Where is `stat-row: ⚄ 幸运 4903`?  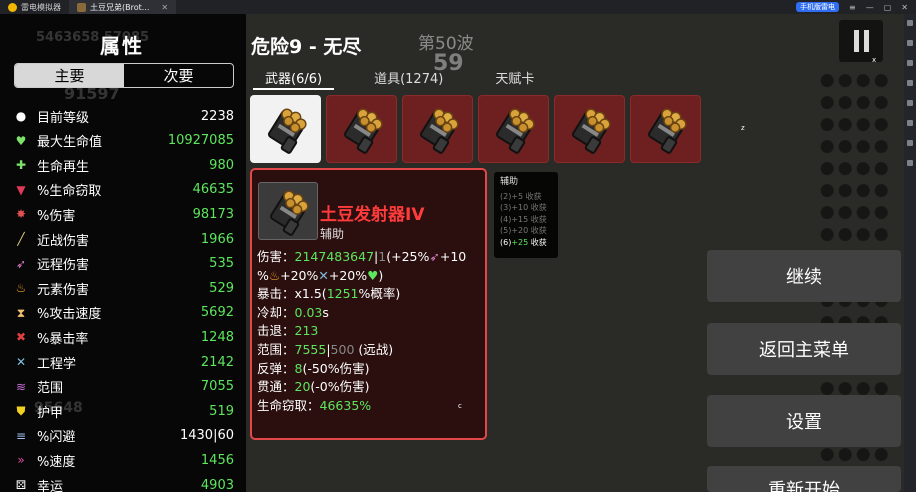
stat-row: ⚄ 幸运 4903 is located at coordinates (124, 482).